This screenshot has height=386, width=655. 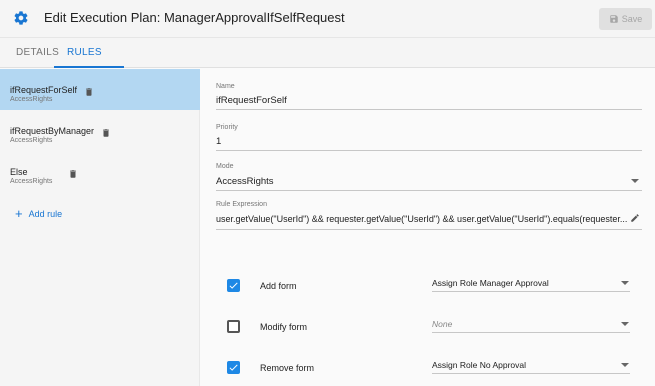 I want to click on rule-item-else: Else AccessRights, so click(x=100, y=171).